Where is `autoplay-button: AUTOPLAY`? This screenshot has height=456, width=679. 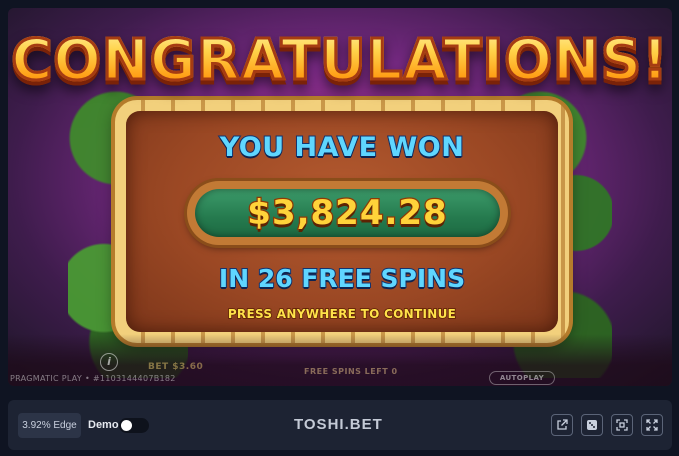 autoplay-button: AUTOPLAY is located at coordinates (522, 378).